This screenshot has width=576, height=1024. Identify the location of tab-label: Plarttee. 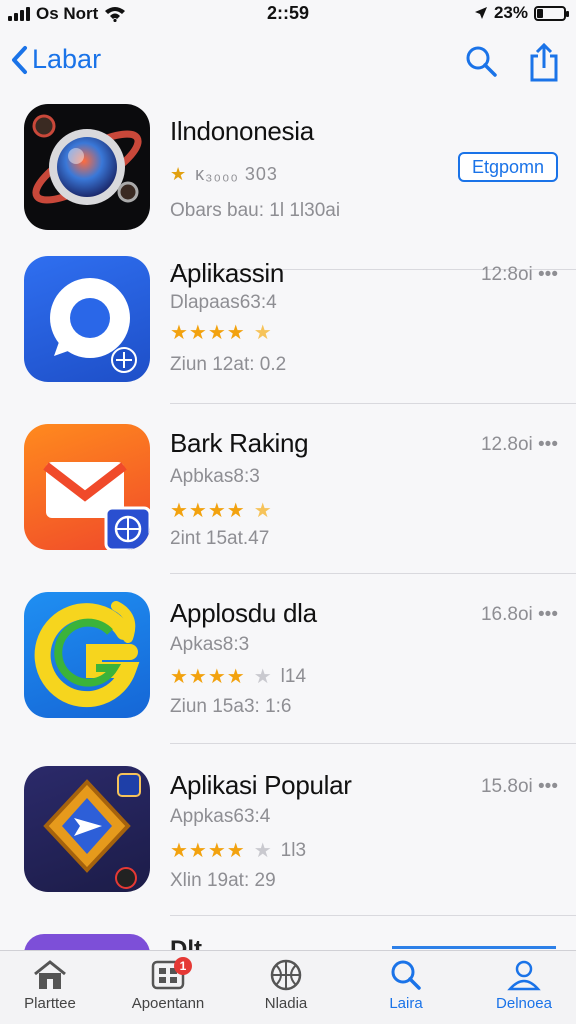
(50, 1003).